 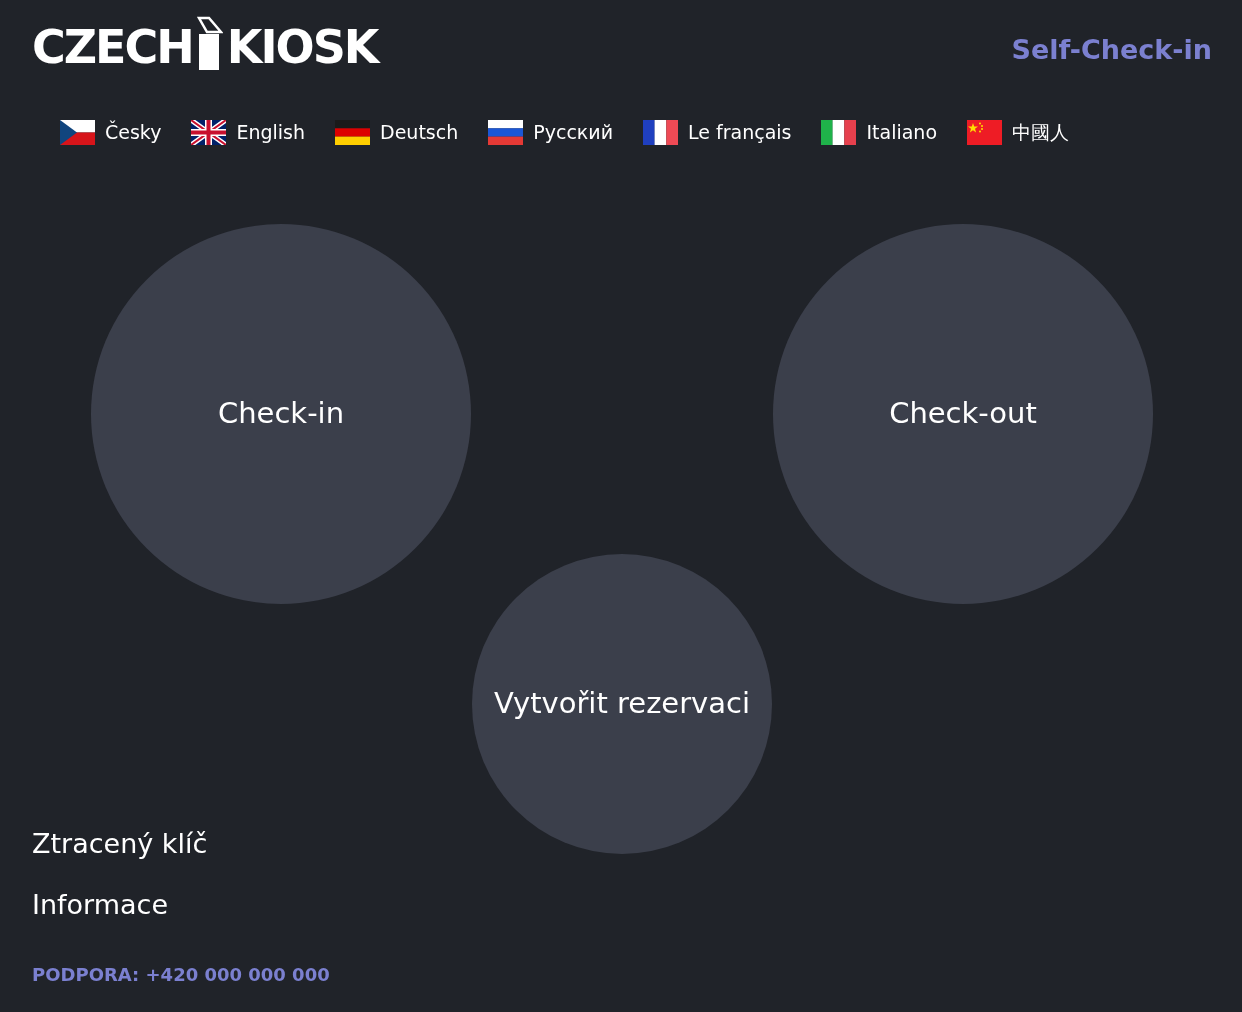 I want to click on logo-text: CZECH, so click(x=112, y=48).